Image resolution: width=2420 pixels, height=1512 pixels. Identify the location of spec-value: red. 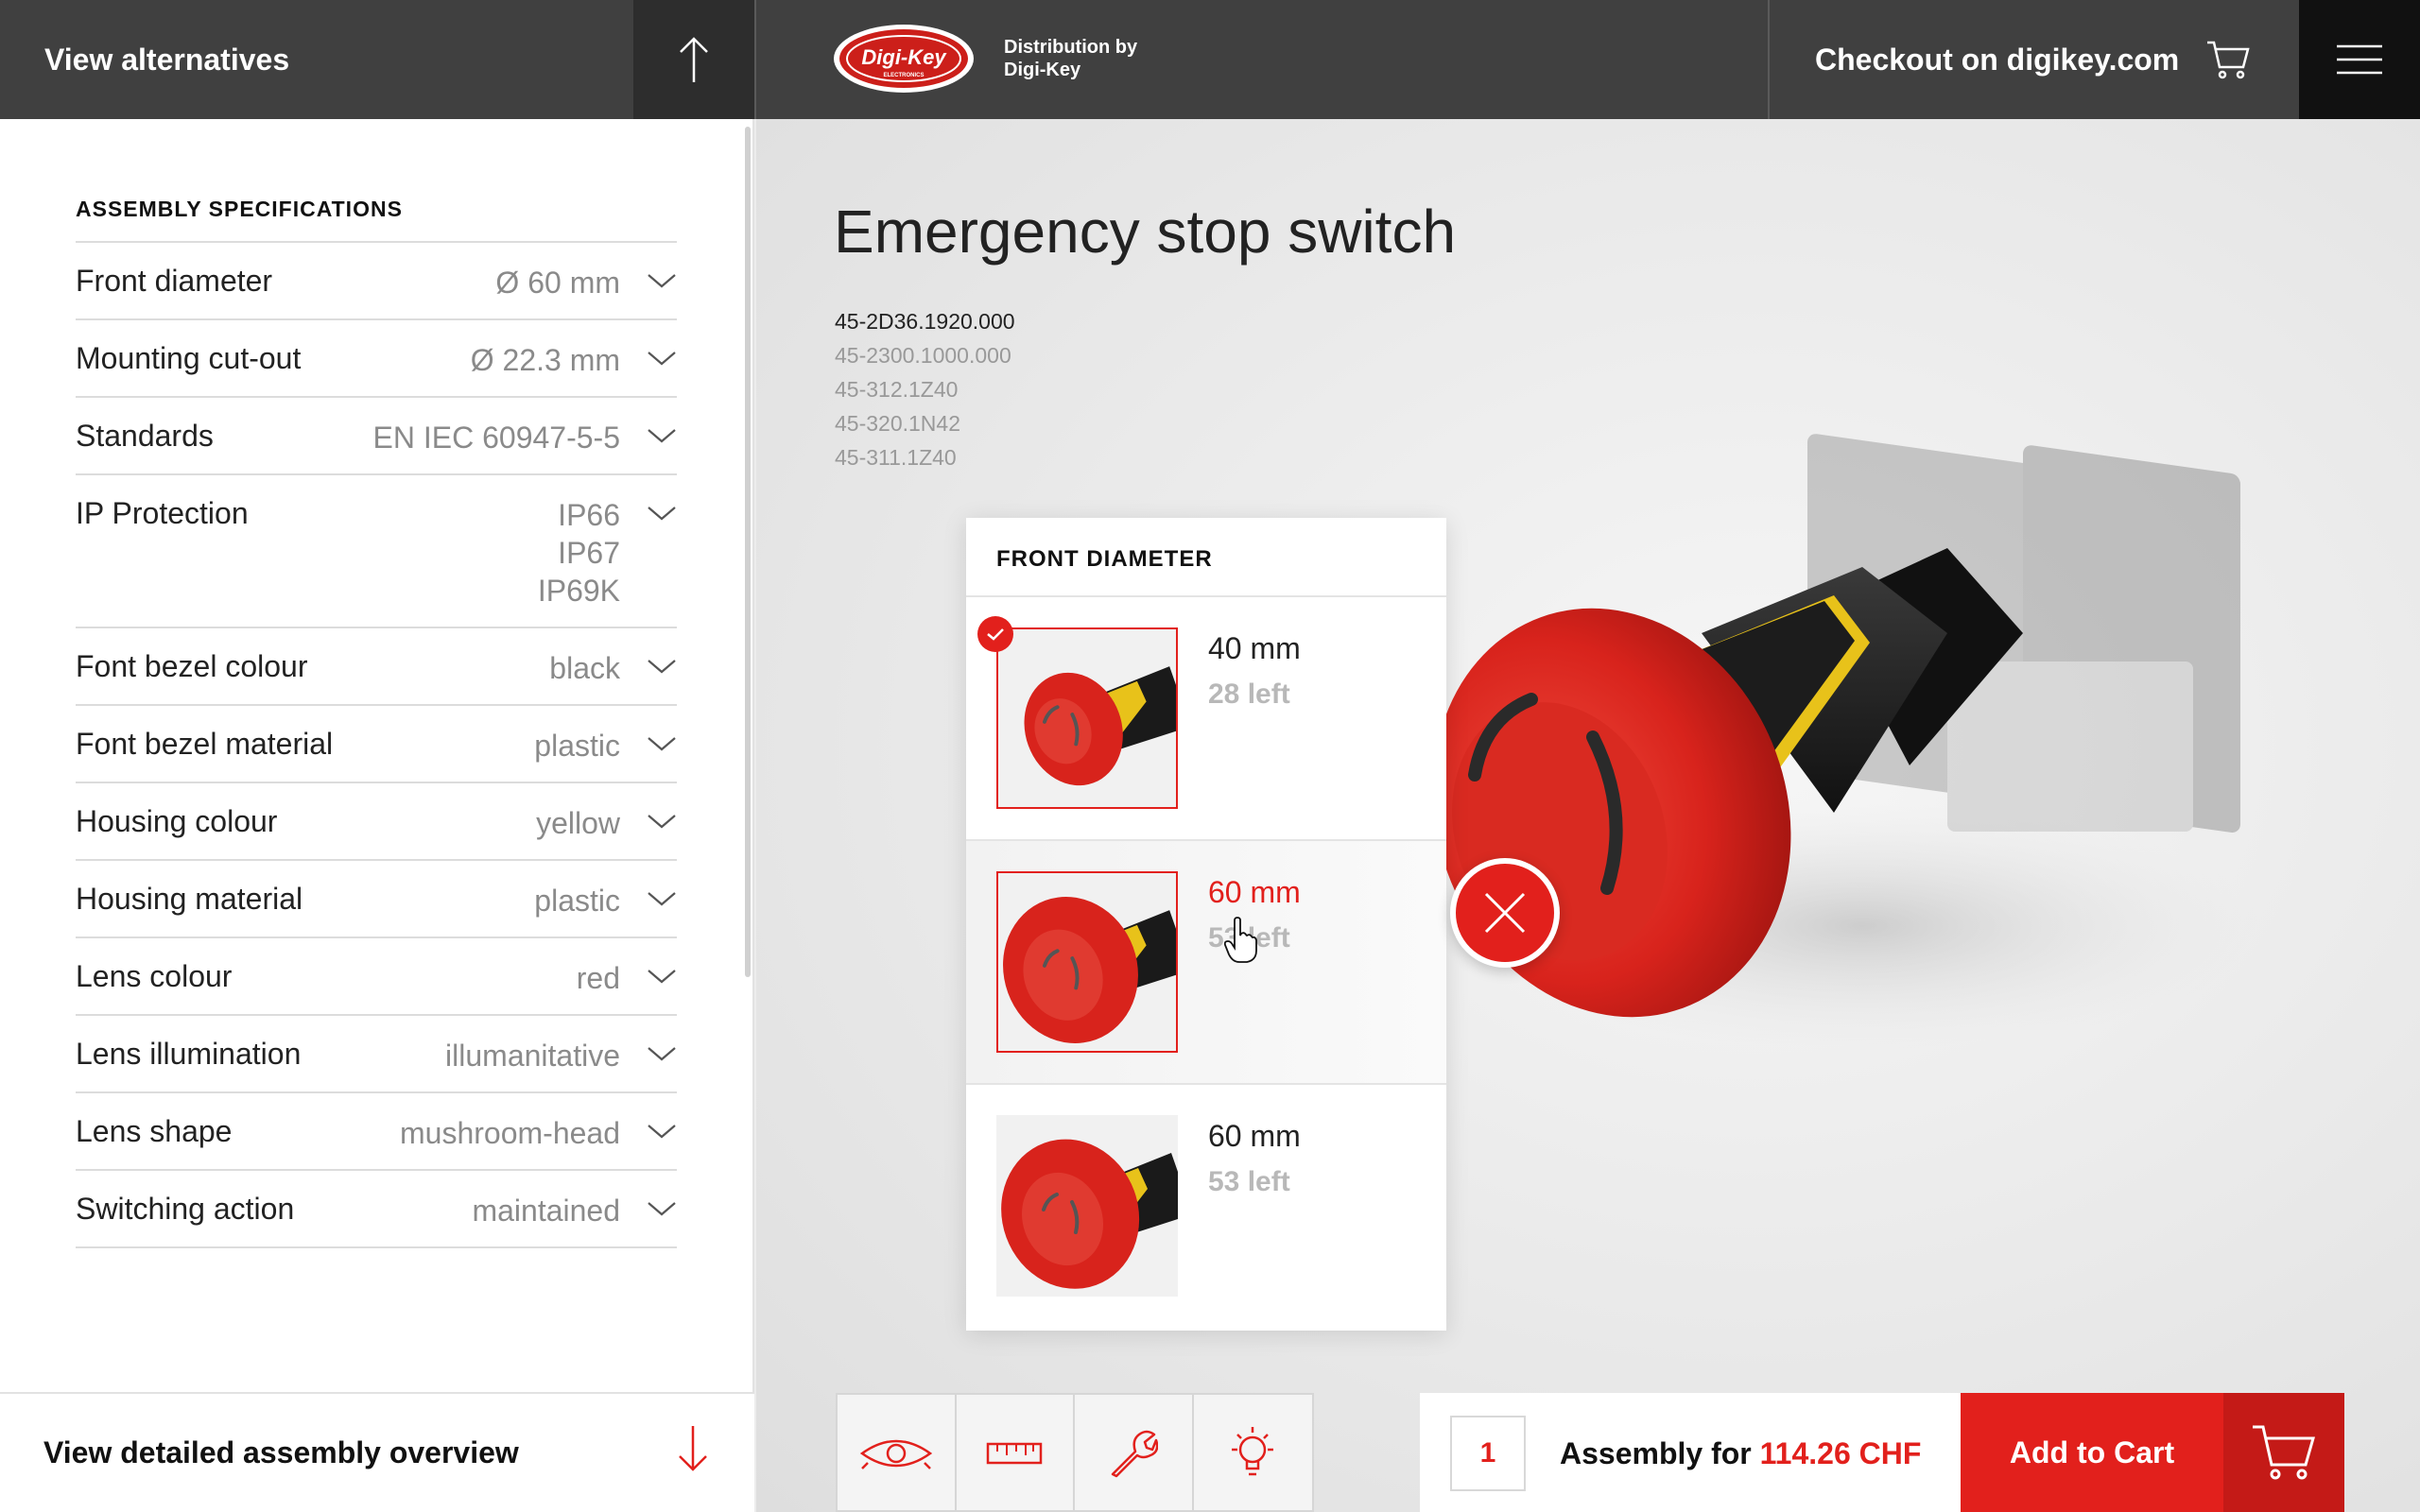
(598, 978).